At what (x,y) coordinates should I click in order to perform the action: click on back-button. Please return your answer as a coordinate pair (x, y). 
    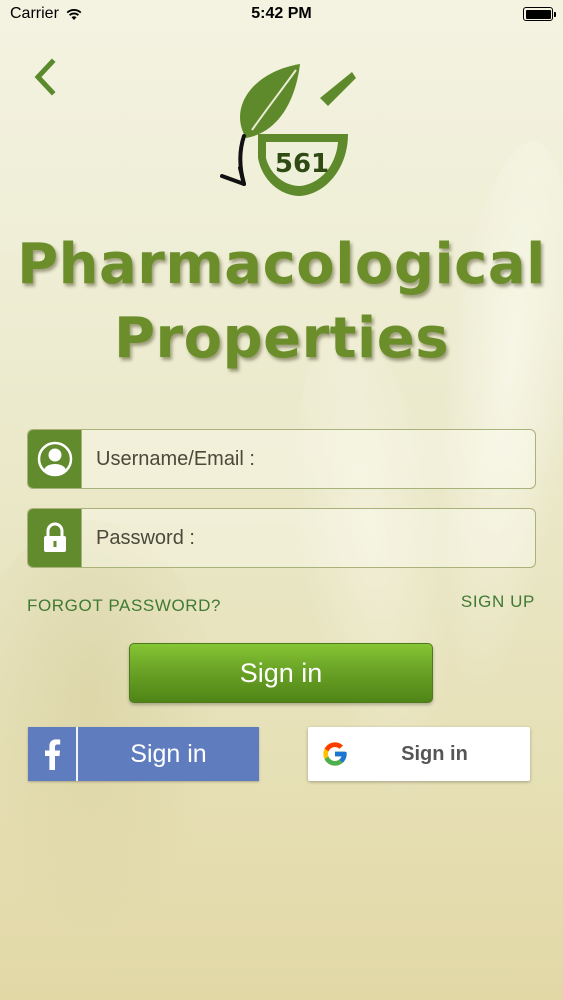
    Looking at the image, I should click on (46, 78).